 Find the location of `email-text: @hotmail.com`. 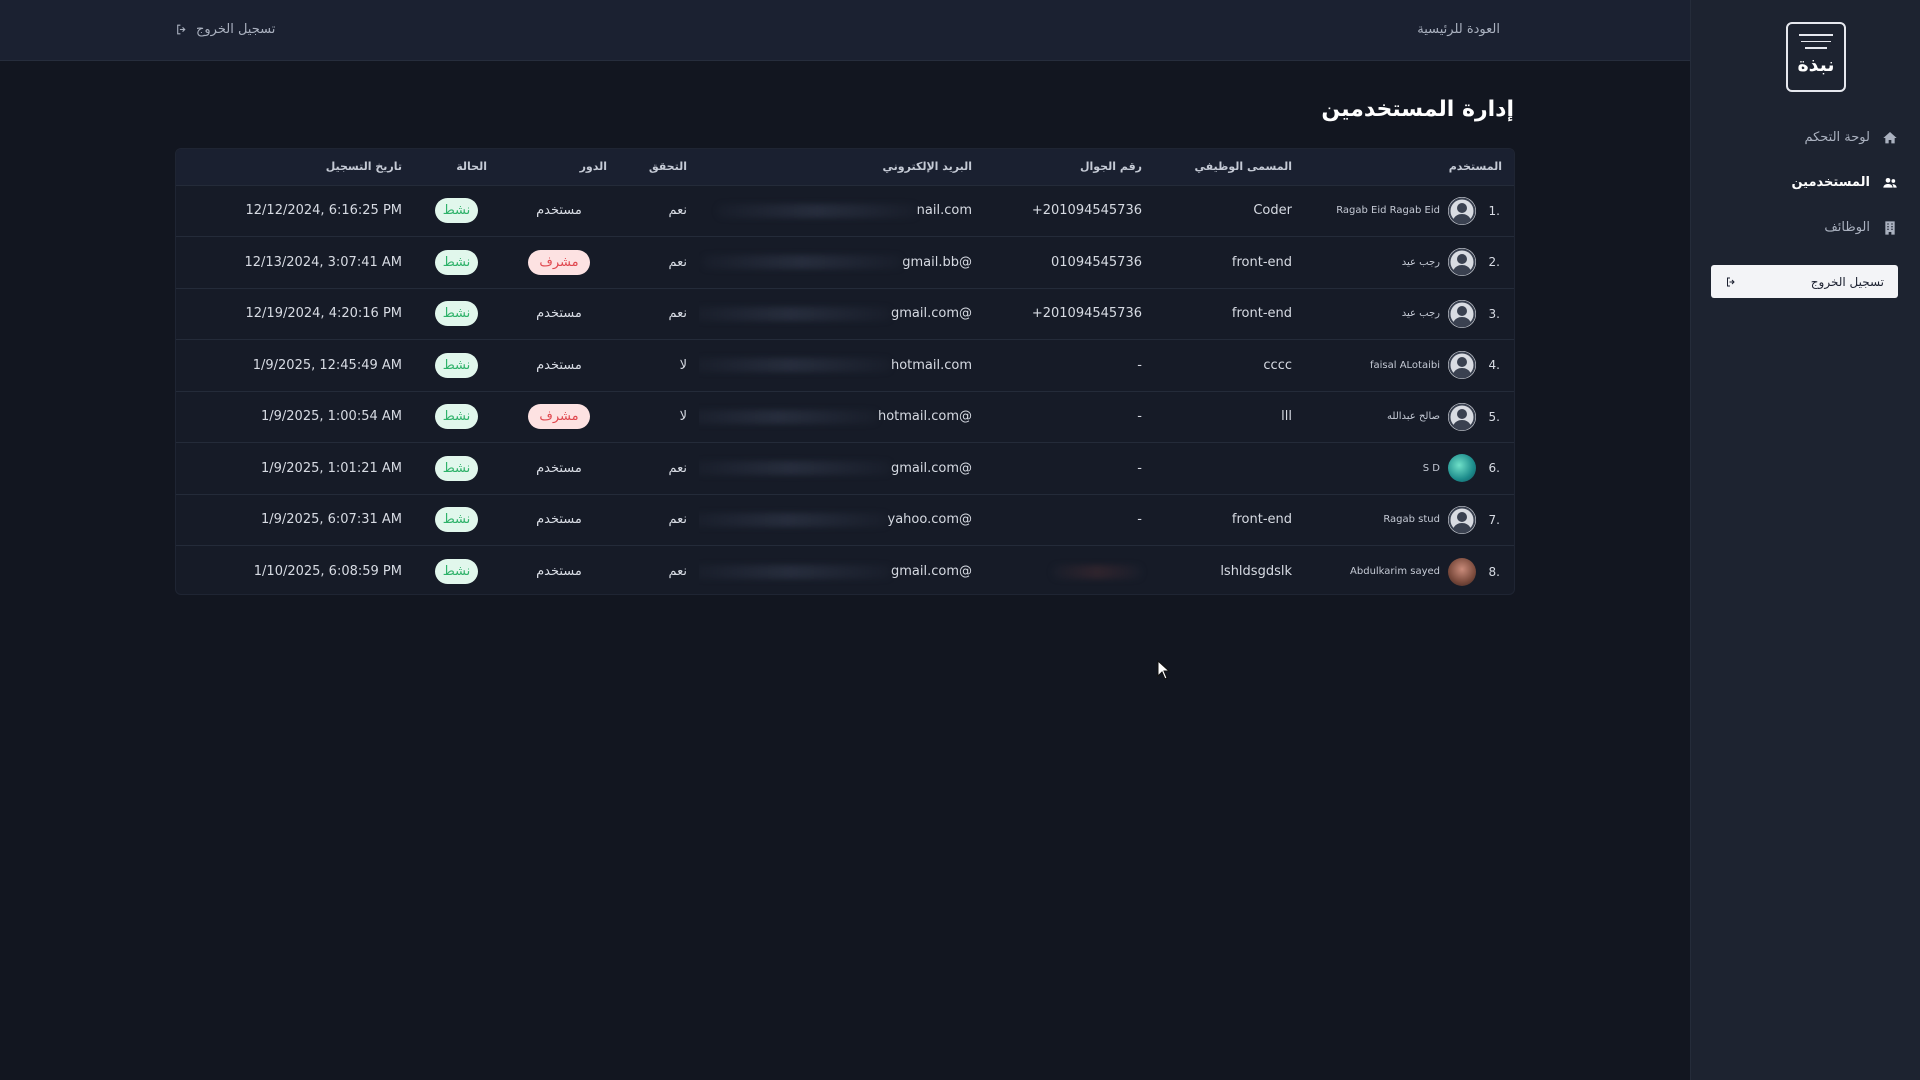

email-text: @hotmail.com is located at coordinates (924, 417).